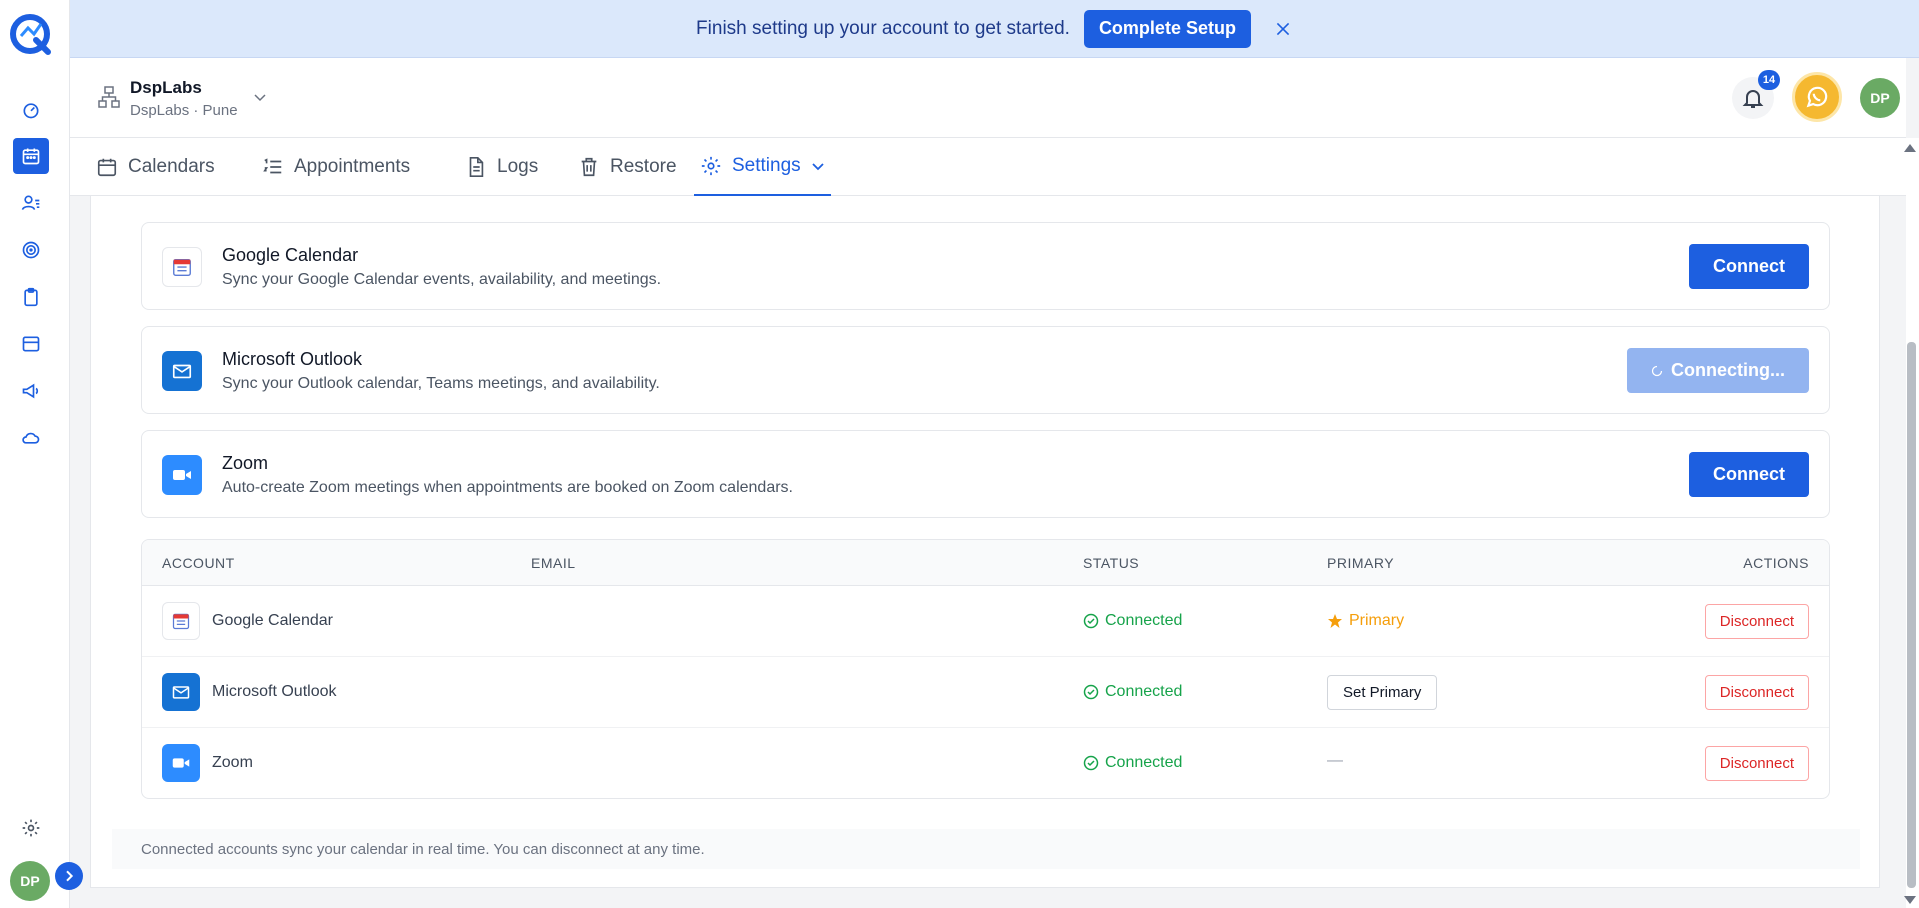 This screenshot has height=908, width=1919. What do you see at coordinates (1167, 28) in the screenshot?
I see `complete-setup-button: Complete Setup` at bounding box center [1167, 28].